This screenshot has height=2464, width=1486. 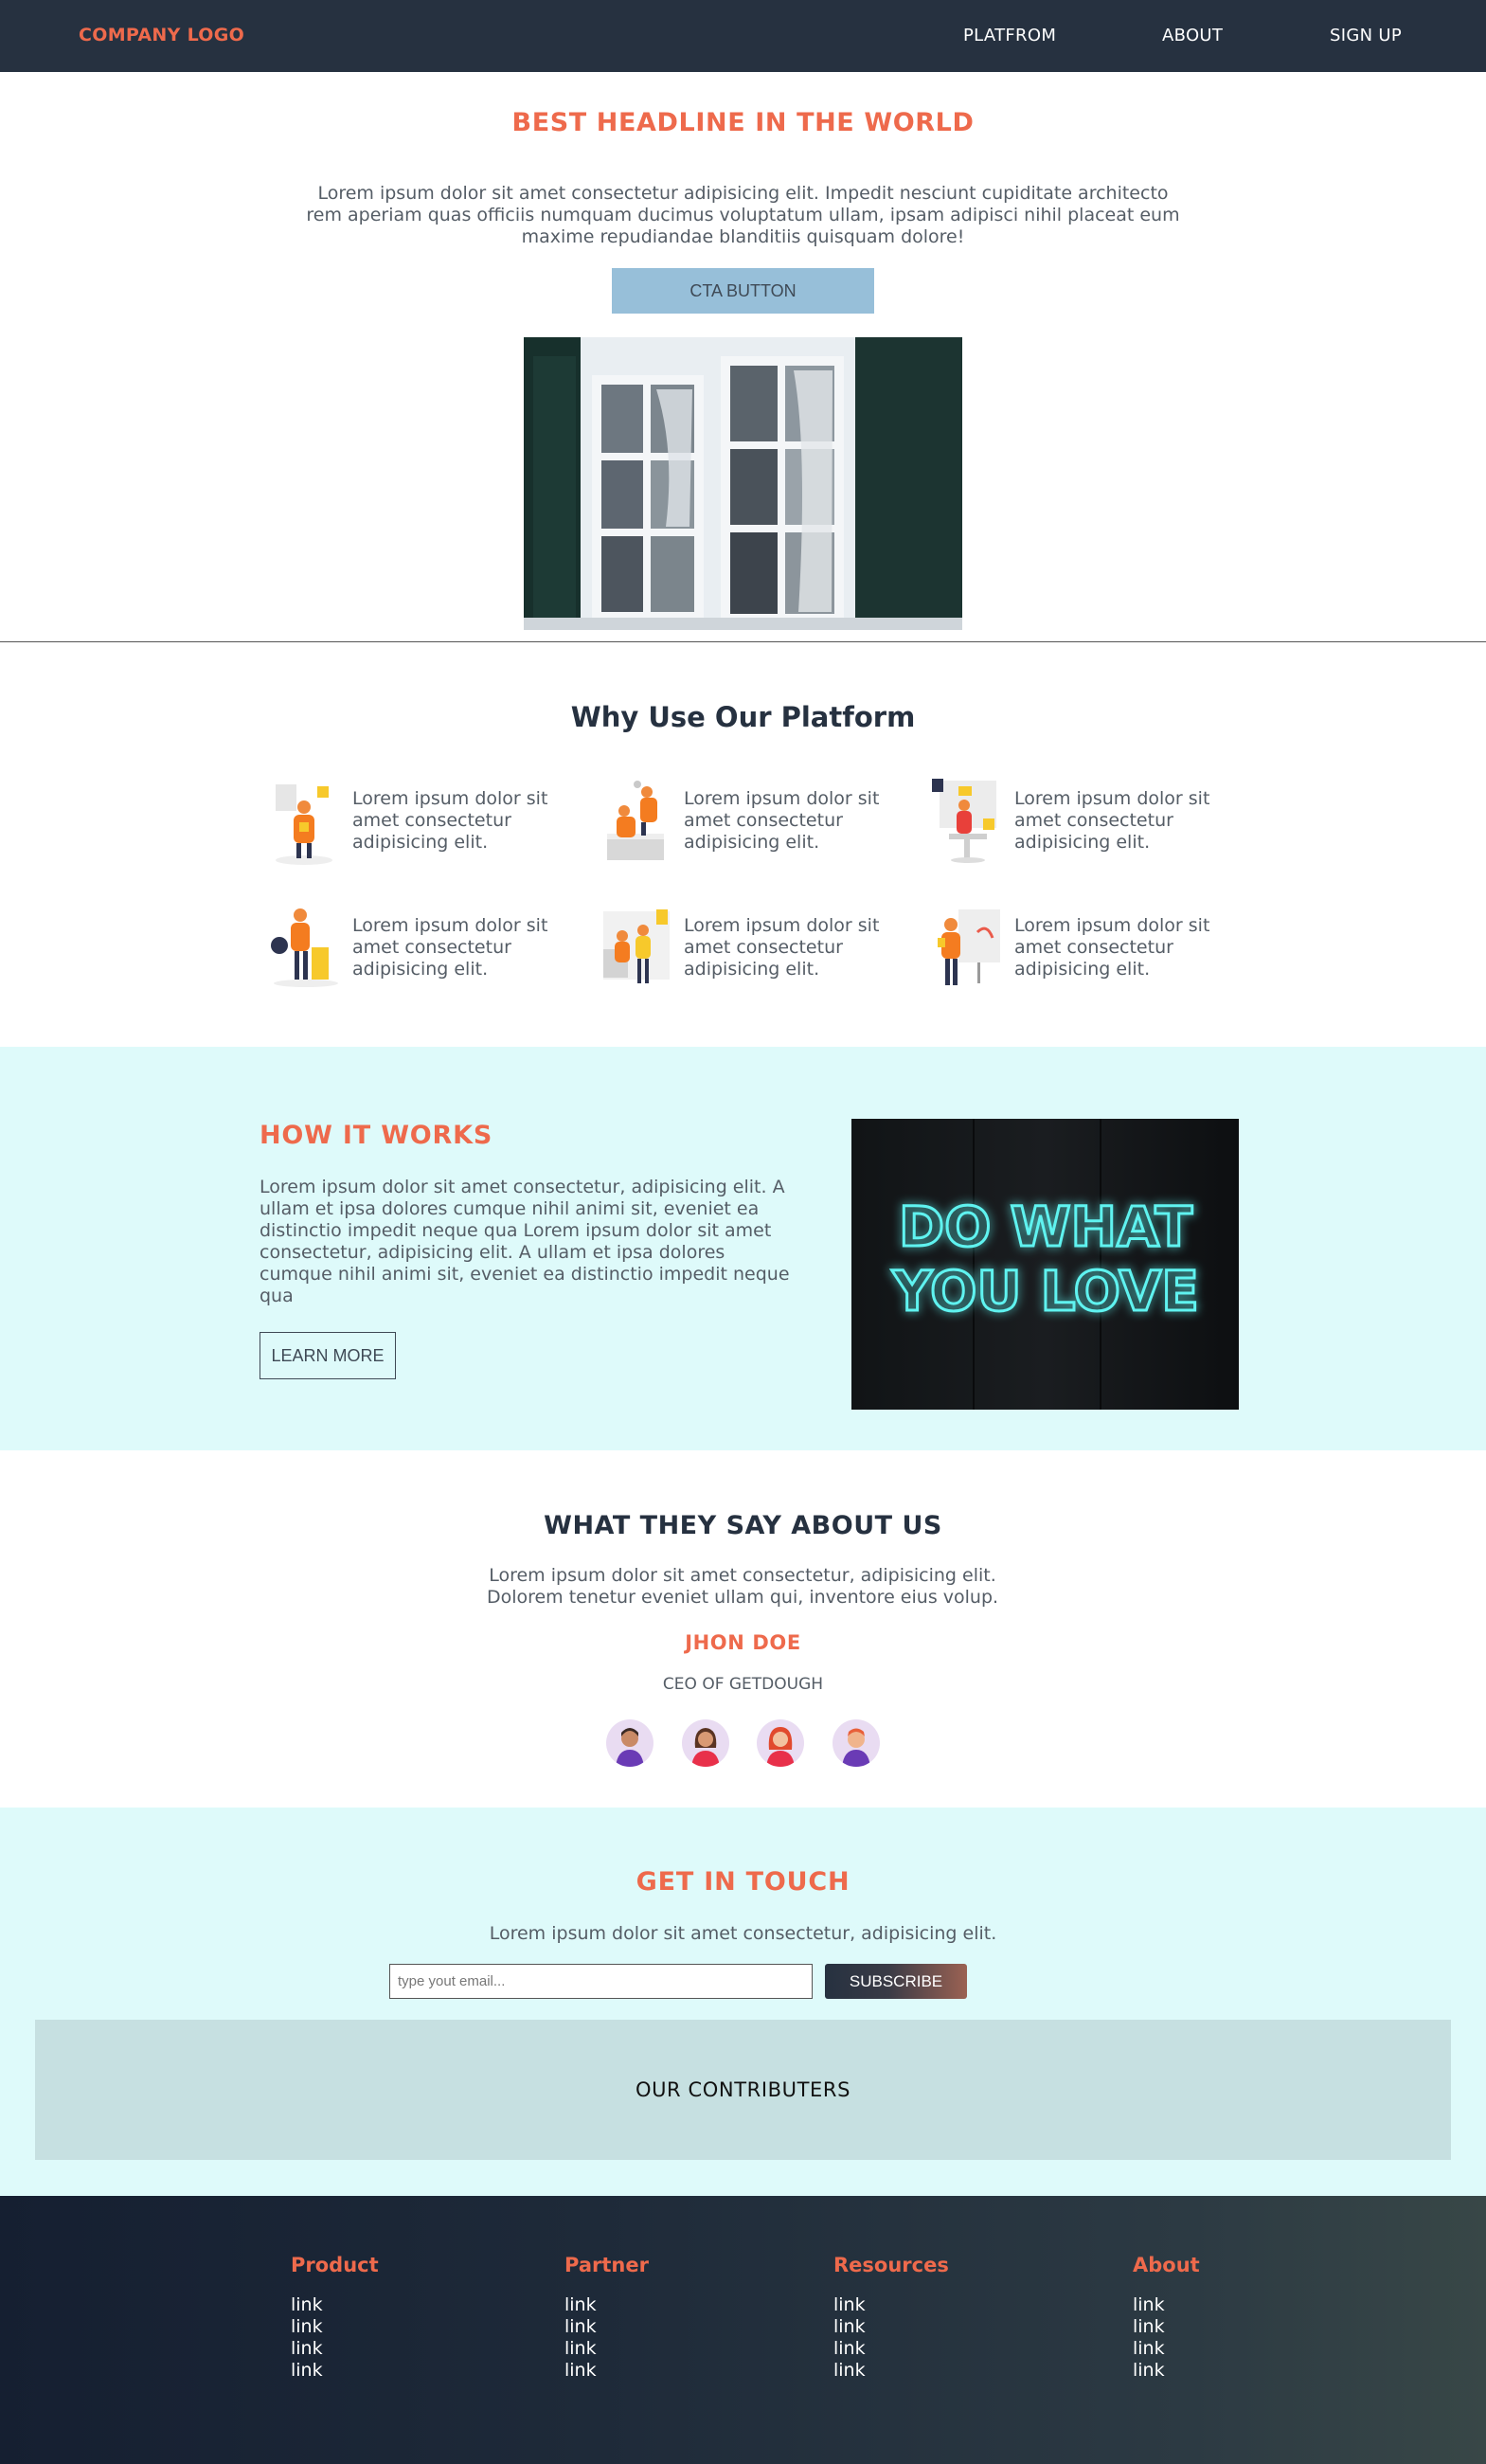 What do you see at coordinates (743, 36) in the screenshot?
I see `top-nav: COMPANY LOGO PLATFROM ABOUT SIGN UP` at bounding box center [743, 36].